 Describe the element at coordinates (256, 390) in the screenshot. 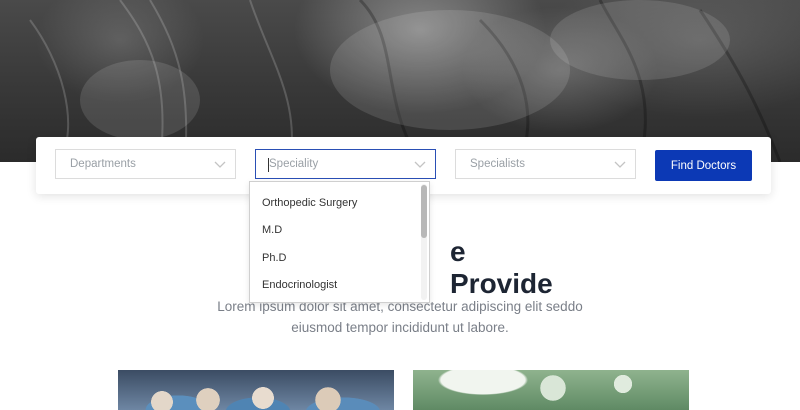

I see `service-image-surgical-team` at that location.